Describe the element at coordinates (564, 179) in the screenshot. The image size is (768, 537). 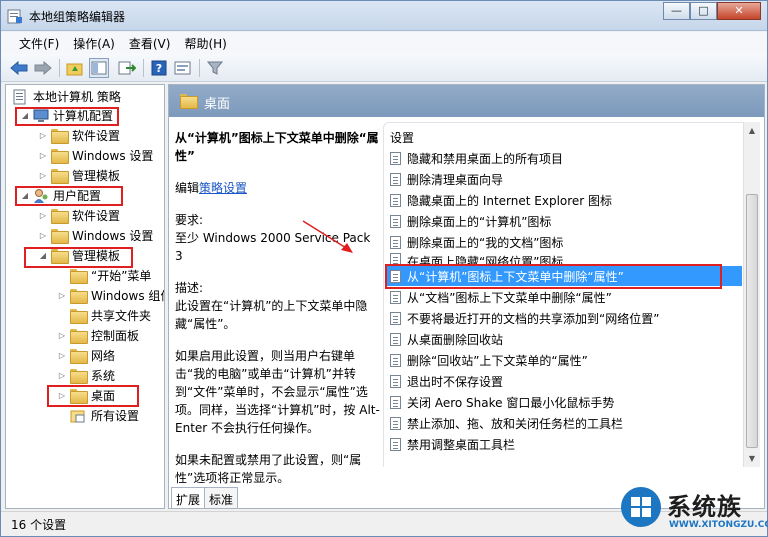
I see `list-item: 删除清理桌面向导` at that location.